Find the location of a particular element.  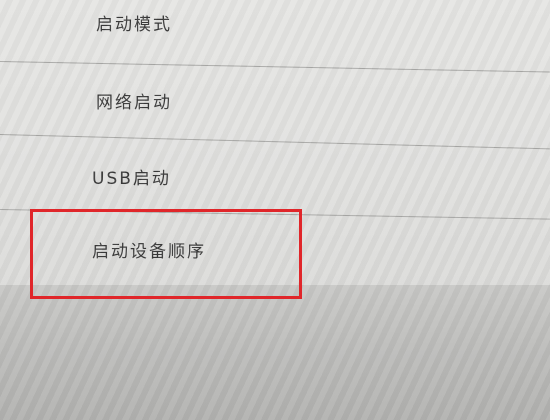

menu-item-label: 启动模式 is located at coordinates (134, 25).